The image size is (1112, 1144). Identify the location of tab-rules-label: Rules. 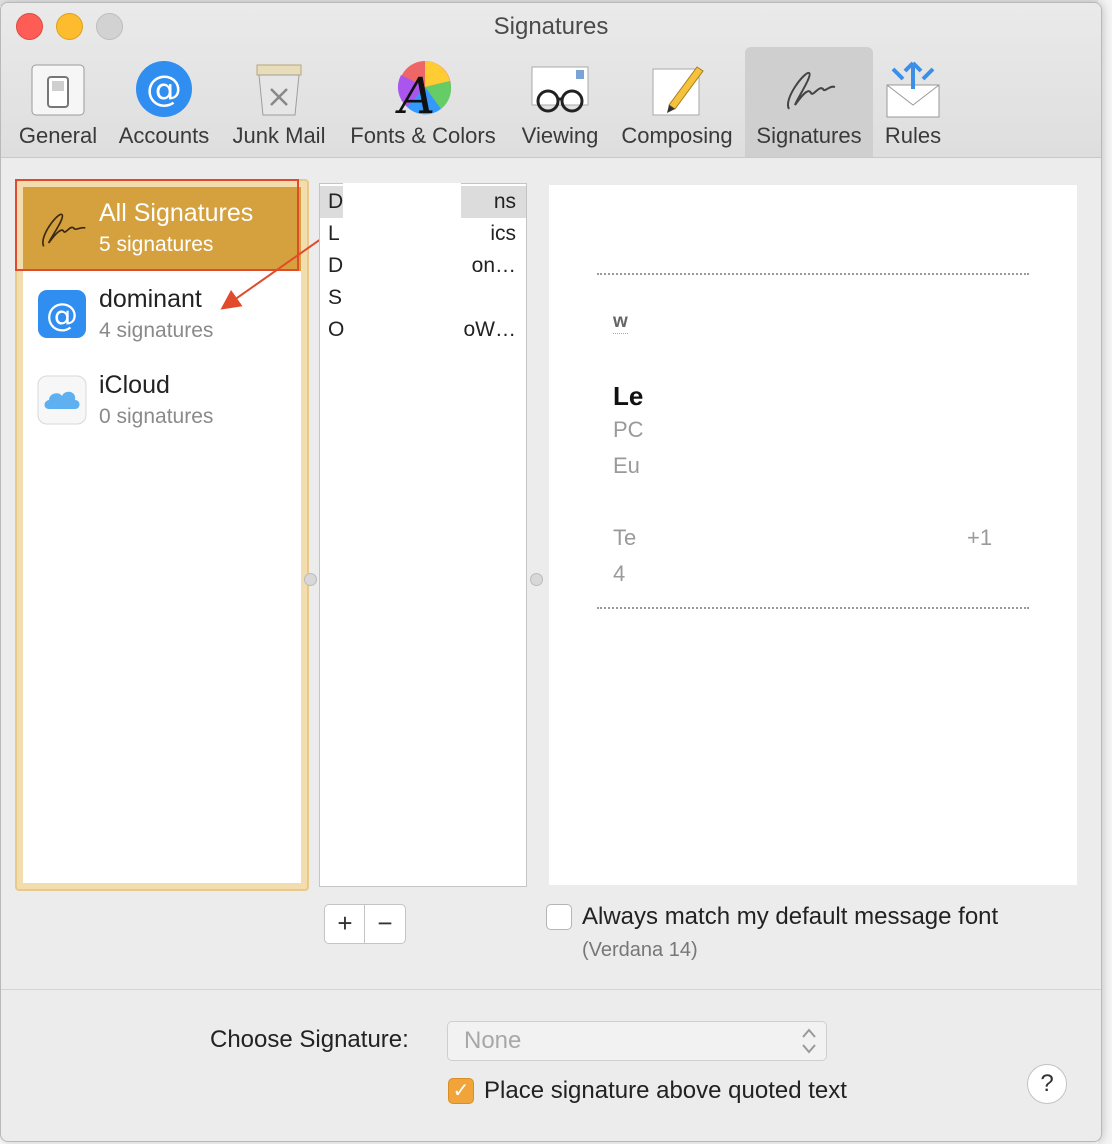
(913, 135).